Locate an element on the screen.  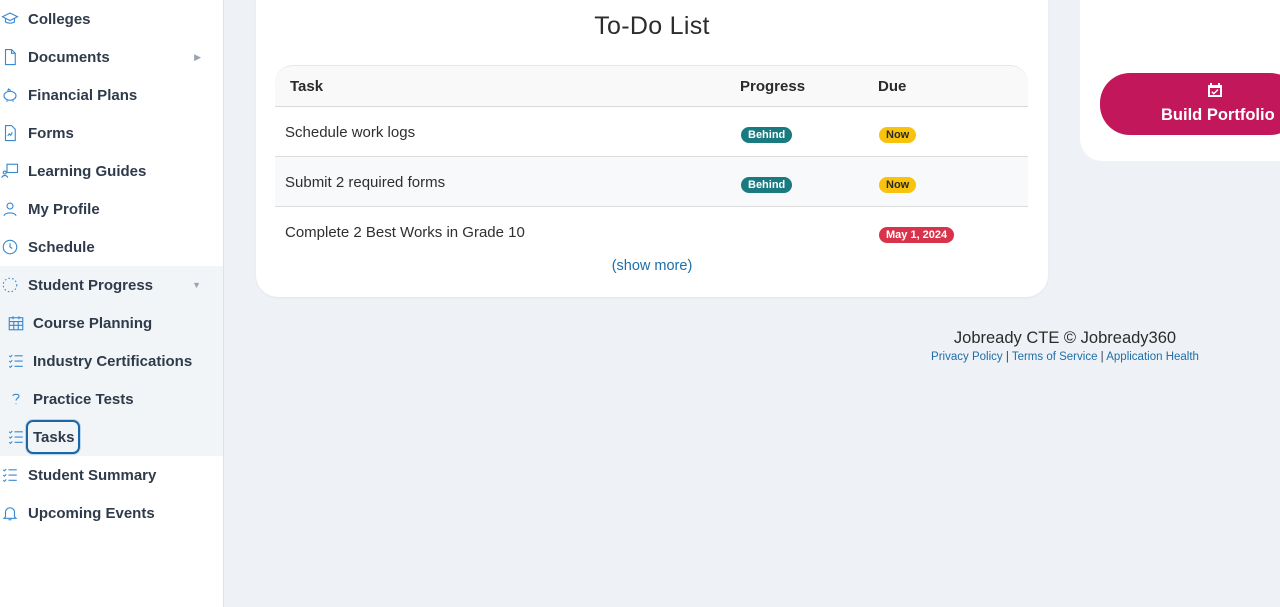
sidebar-item-student-summary: Student Summary is located at coordinates (111, 475).